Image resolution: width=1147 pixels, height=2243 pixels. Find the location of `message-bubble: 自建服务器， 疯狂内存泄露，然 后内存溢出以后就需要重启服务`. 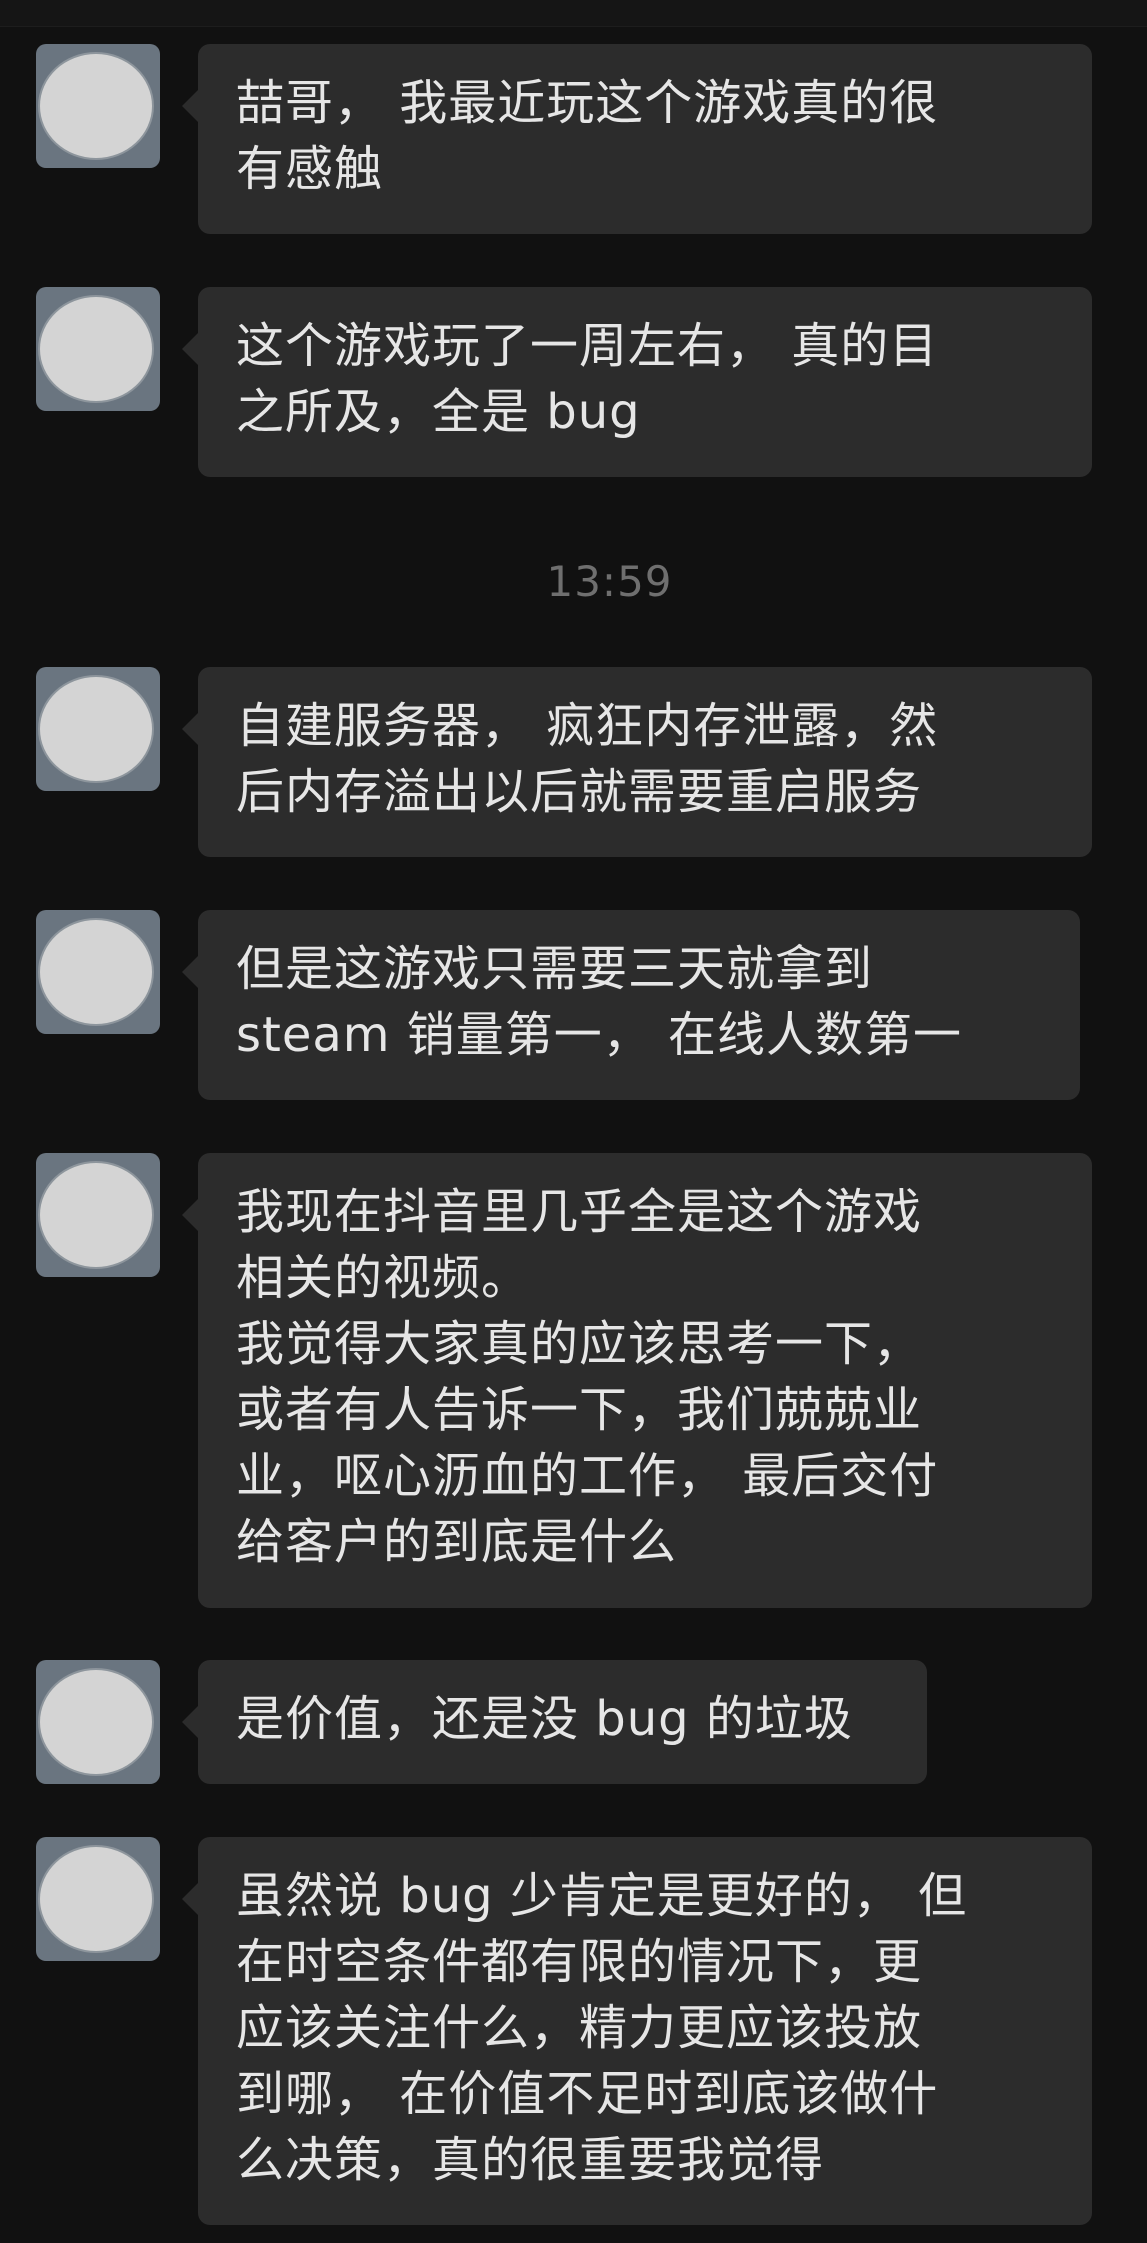

message-bubble: 自建服务器， 疯狂内存泄露，然 后内存溢出以后就需要重启服务 is located at coordinates (637, 762).